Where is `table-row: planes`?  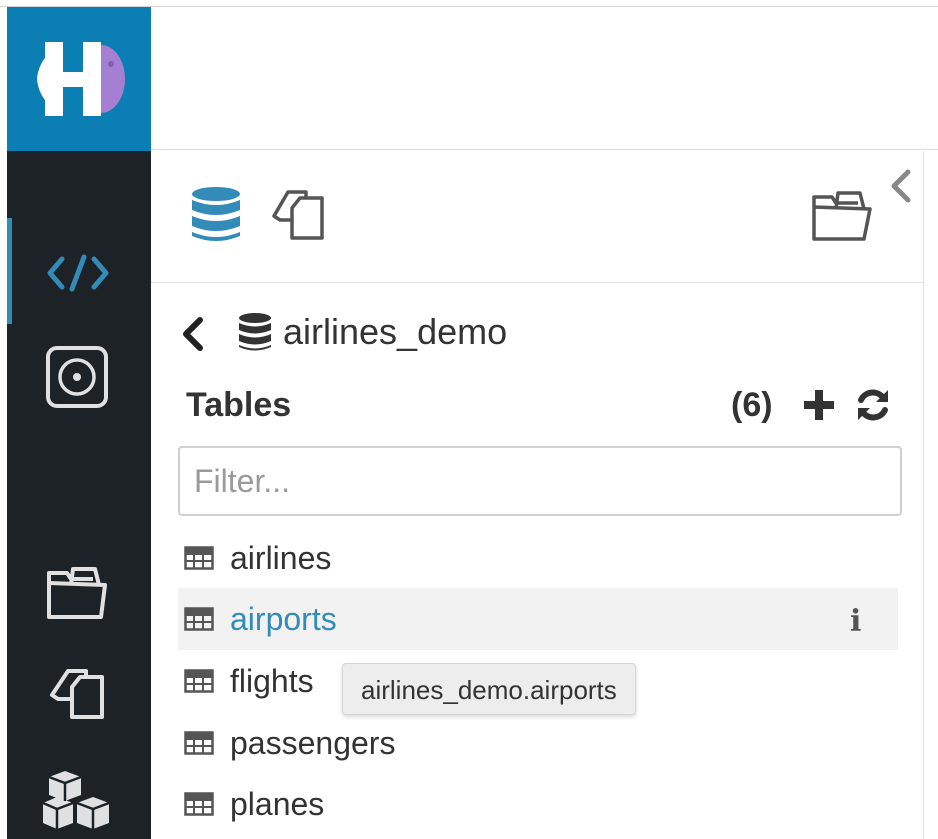 table-row: planes is located at coordinates (538, 804).